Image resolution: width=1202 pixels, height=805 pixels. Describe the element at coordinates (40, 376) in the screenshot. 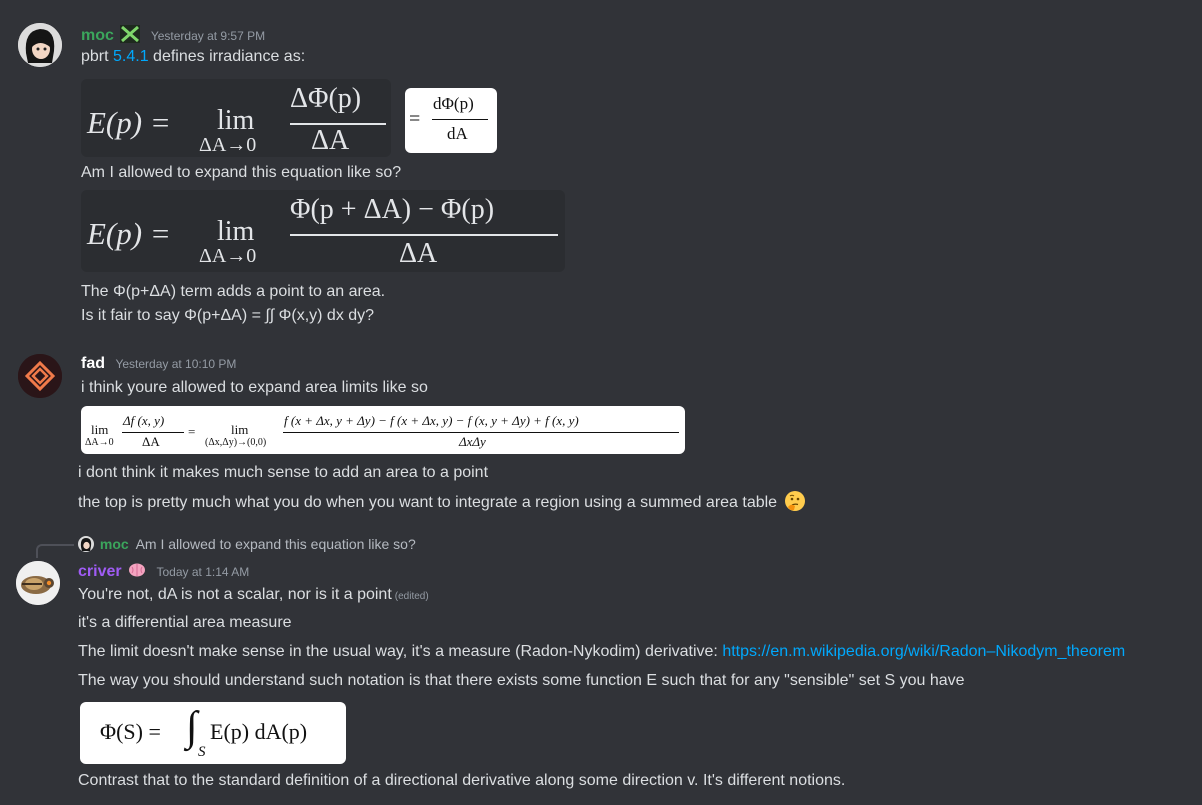

I see `avatar-fad` at that location.